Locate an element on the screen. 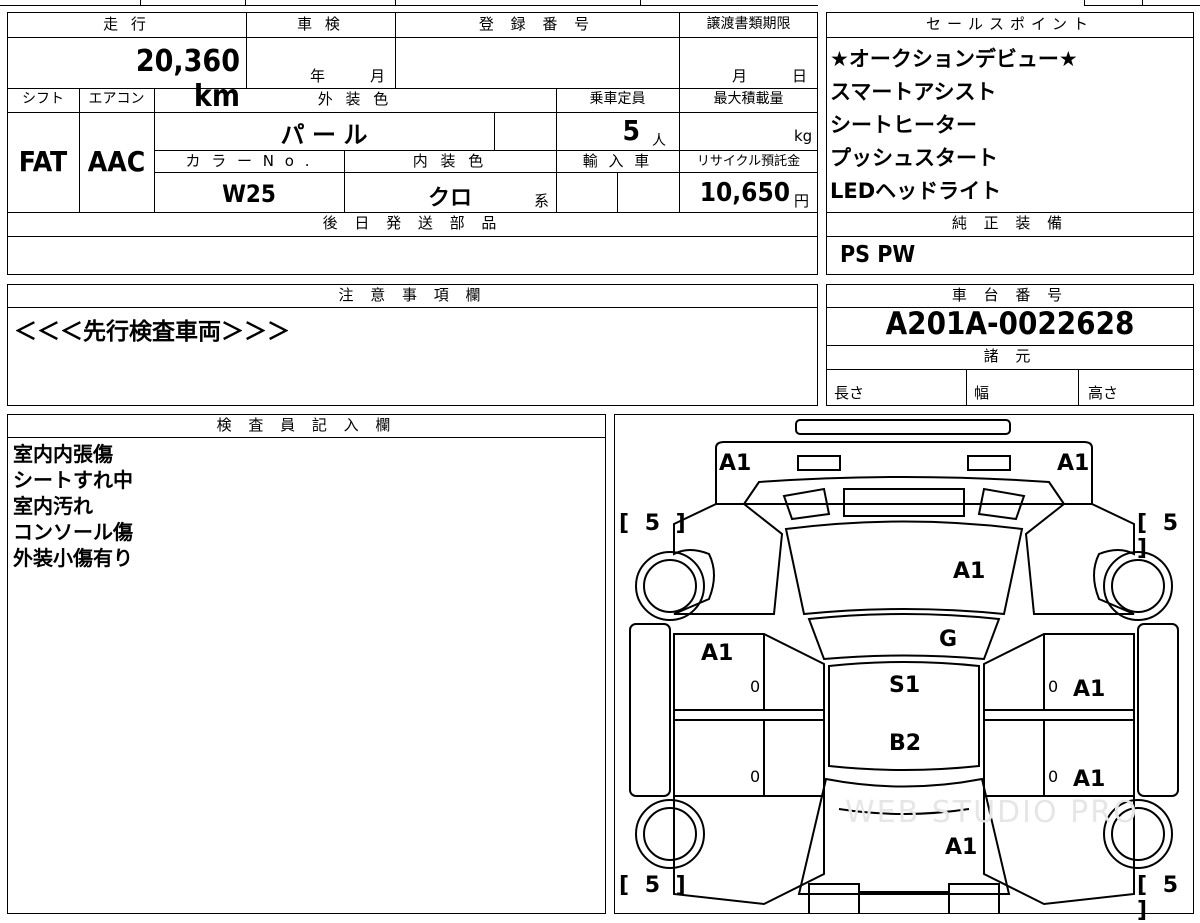  height-label: 高さ is located at coordinates (1103, 393).